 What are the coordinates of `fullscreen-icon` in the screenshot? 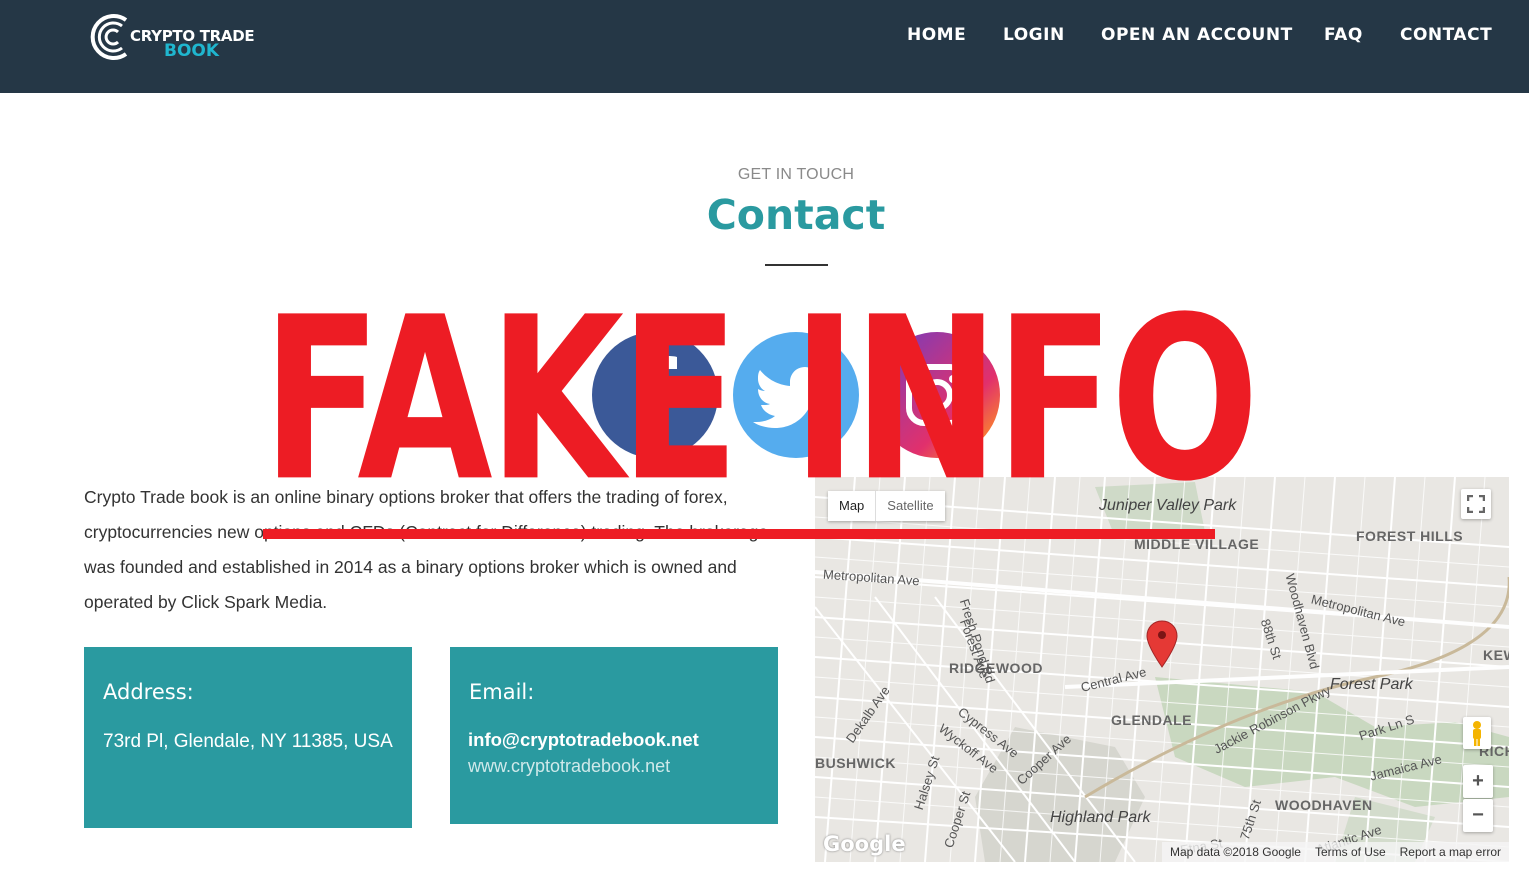 It's located at (1476, 504).